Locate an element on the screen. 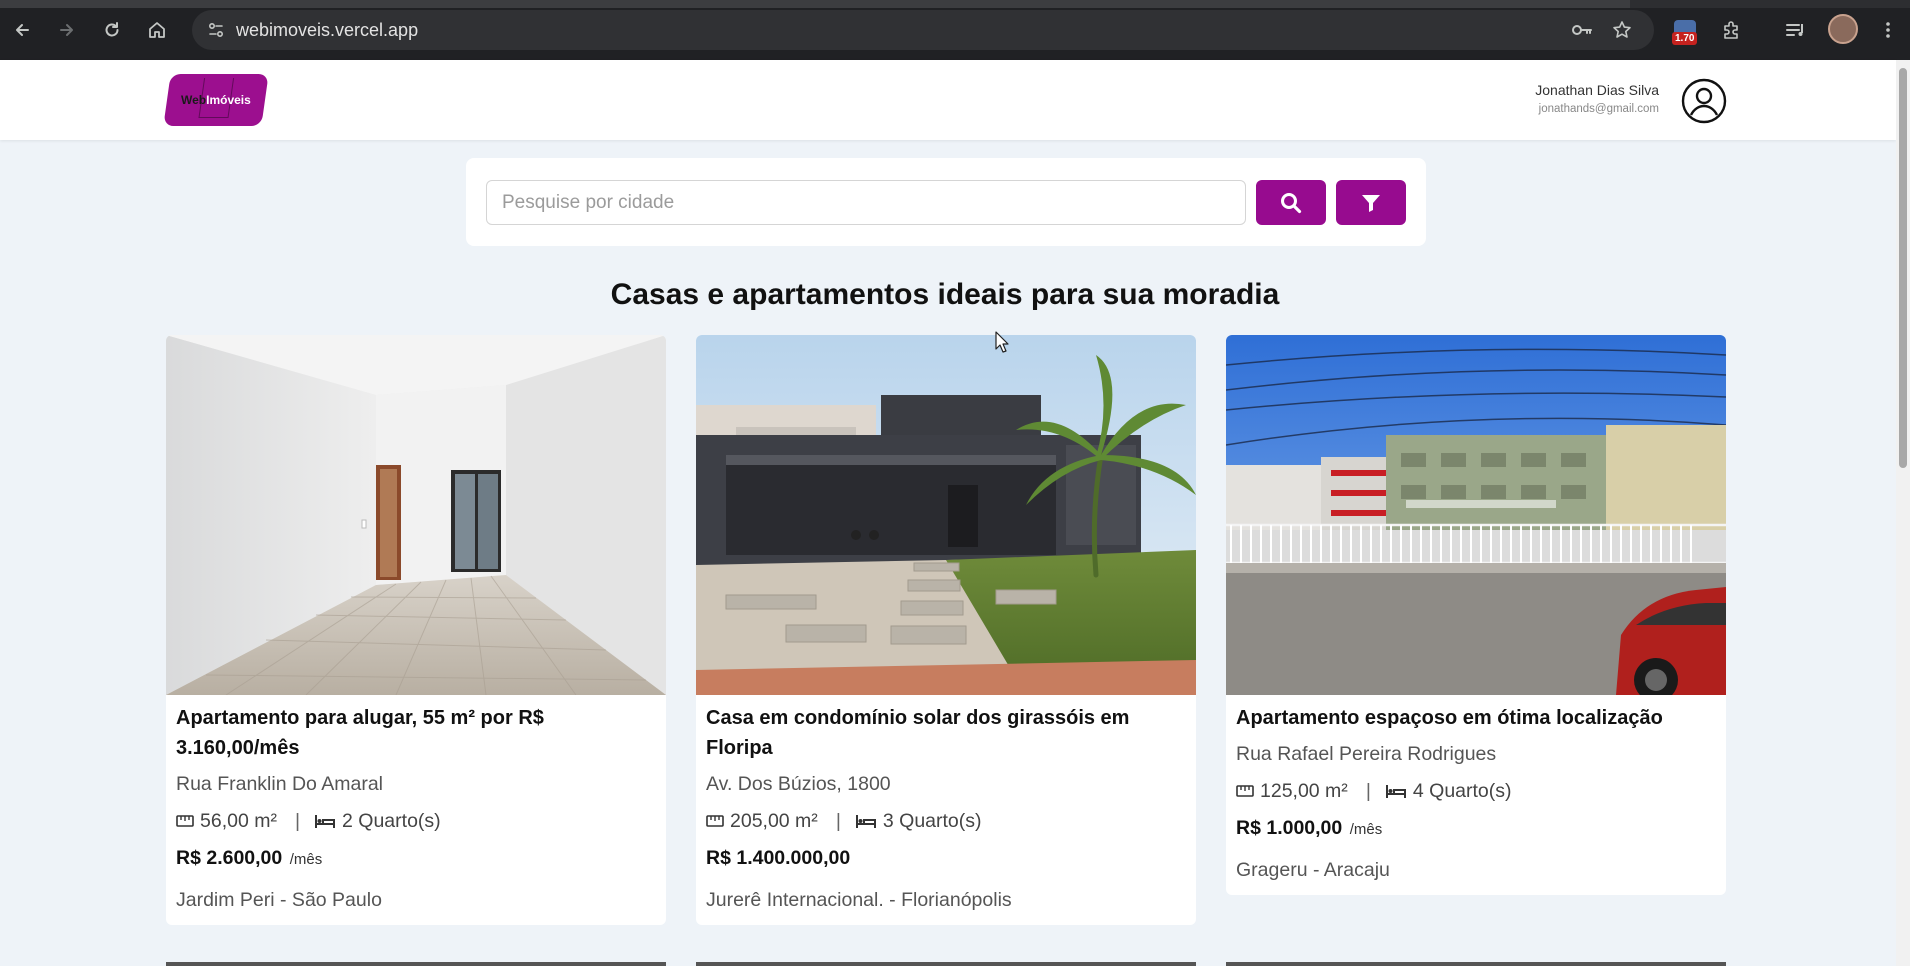 The width and height of the screenshot is (1910, 966). site-logo: WebImóveis is located at coordinates (216, 100).